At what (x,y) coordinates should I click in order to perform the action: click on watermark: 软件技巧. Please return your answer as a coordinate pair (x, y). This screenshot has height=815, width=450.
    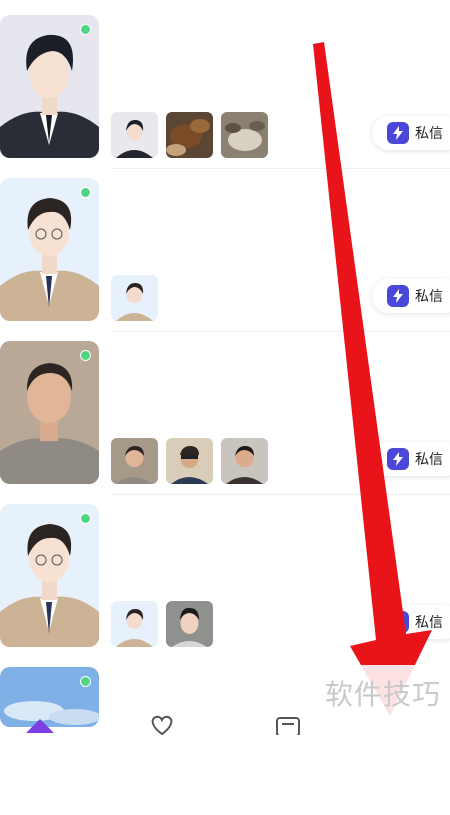
    Looking at the image, I should click on (383, 693).